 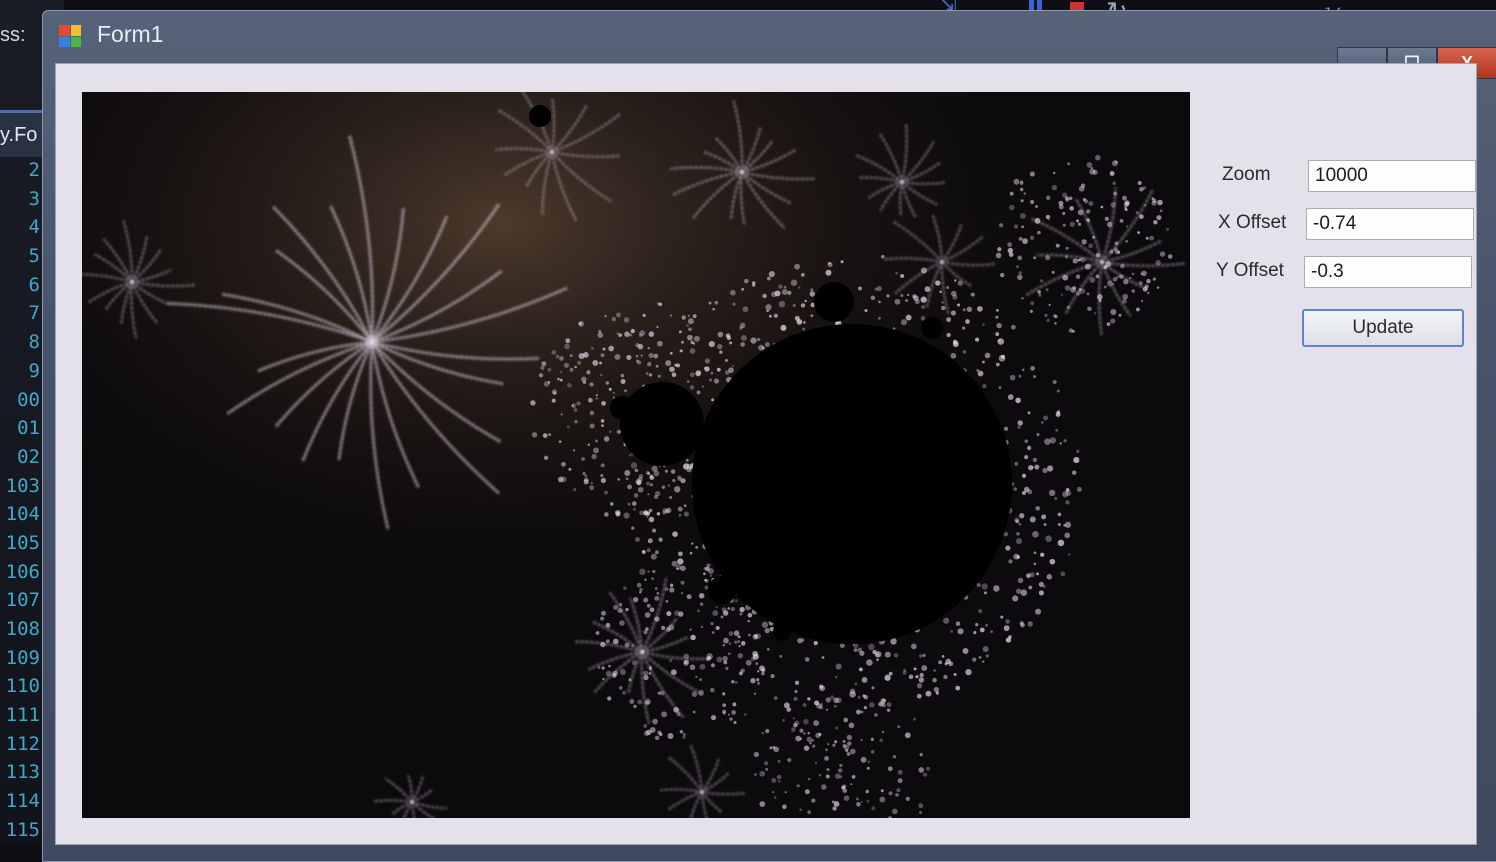 What do you see at coordinates (1246, 174) in the screenshot?
I see `zoom-label: Zoom` at bounding box center [1246, 174].